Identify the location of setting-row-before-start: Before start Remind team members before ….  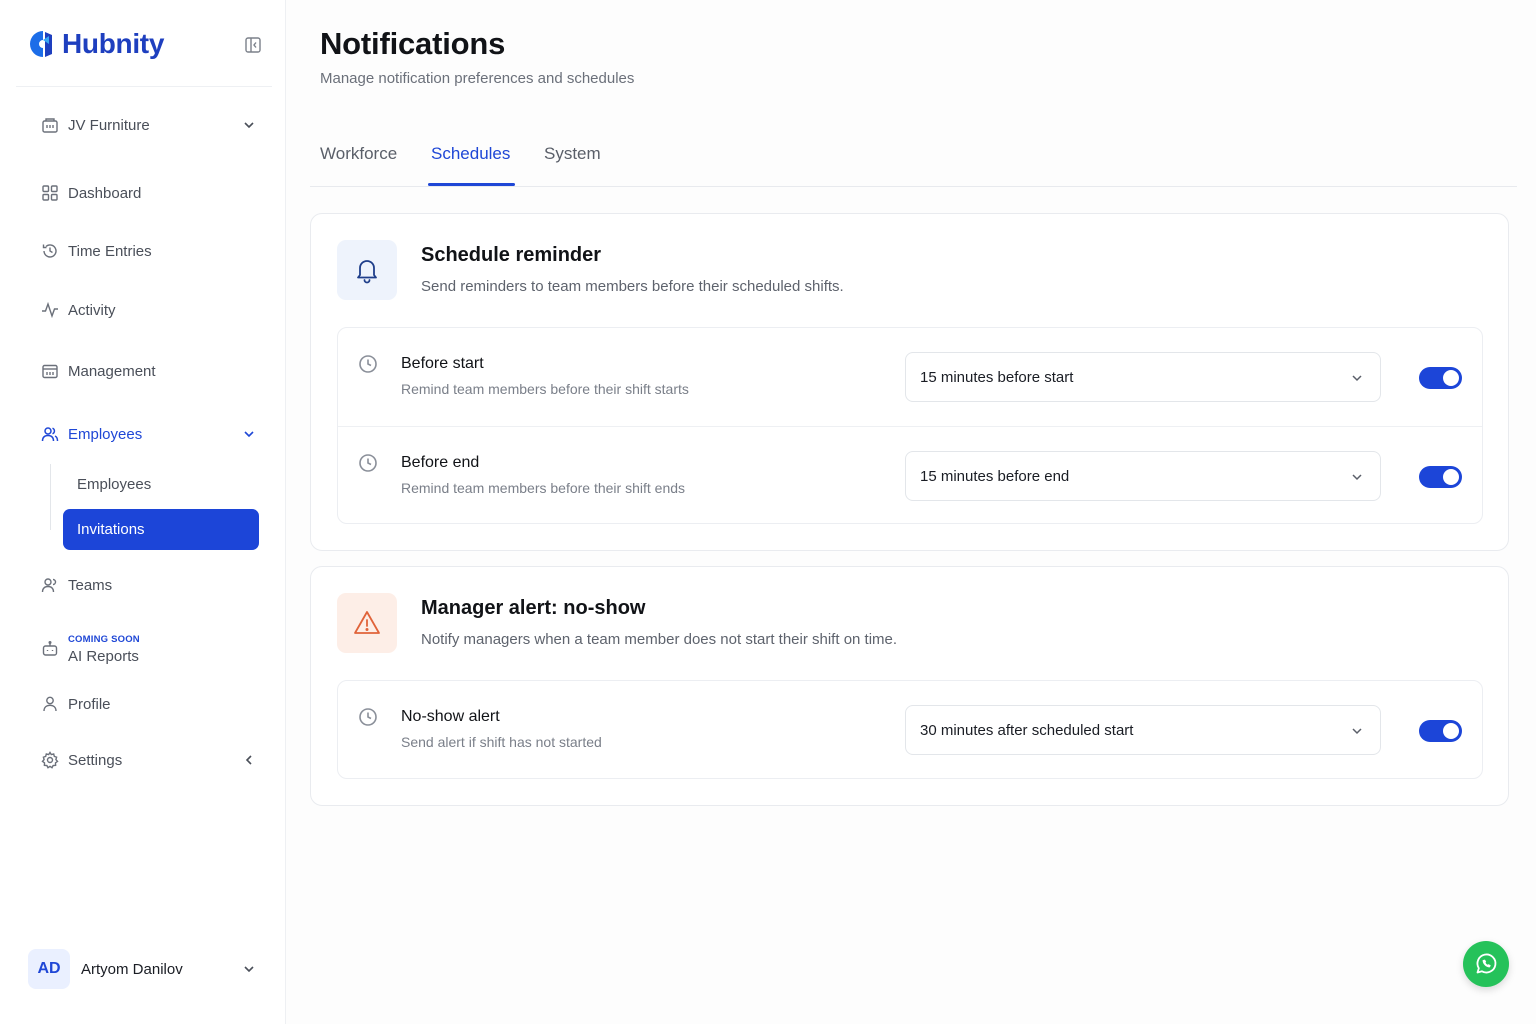
(910, 377).